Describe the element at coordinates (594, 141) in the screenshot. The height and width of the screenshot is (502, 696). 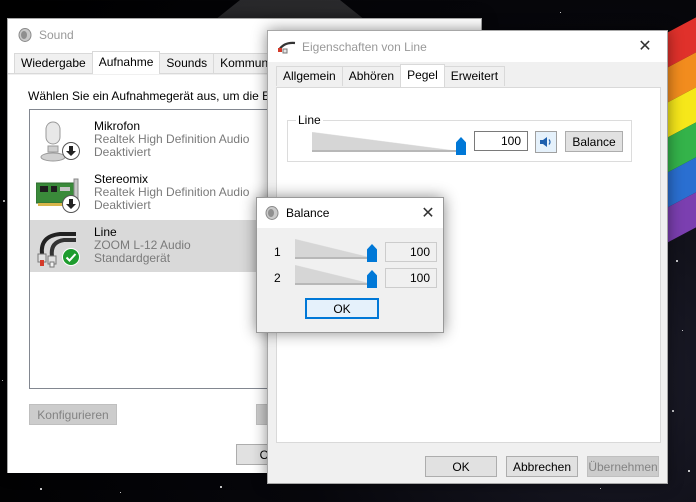
I see `balance-button: Balance` at that location.